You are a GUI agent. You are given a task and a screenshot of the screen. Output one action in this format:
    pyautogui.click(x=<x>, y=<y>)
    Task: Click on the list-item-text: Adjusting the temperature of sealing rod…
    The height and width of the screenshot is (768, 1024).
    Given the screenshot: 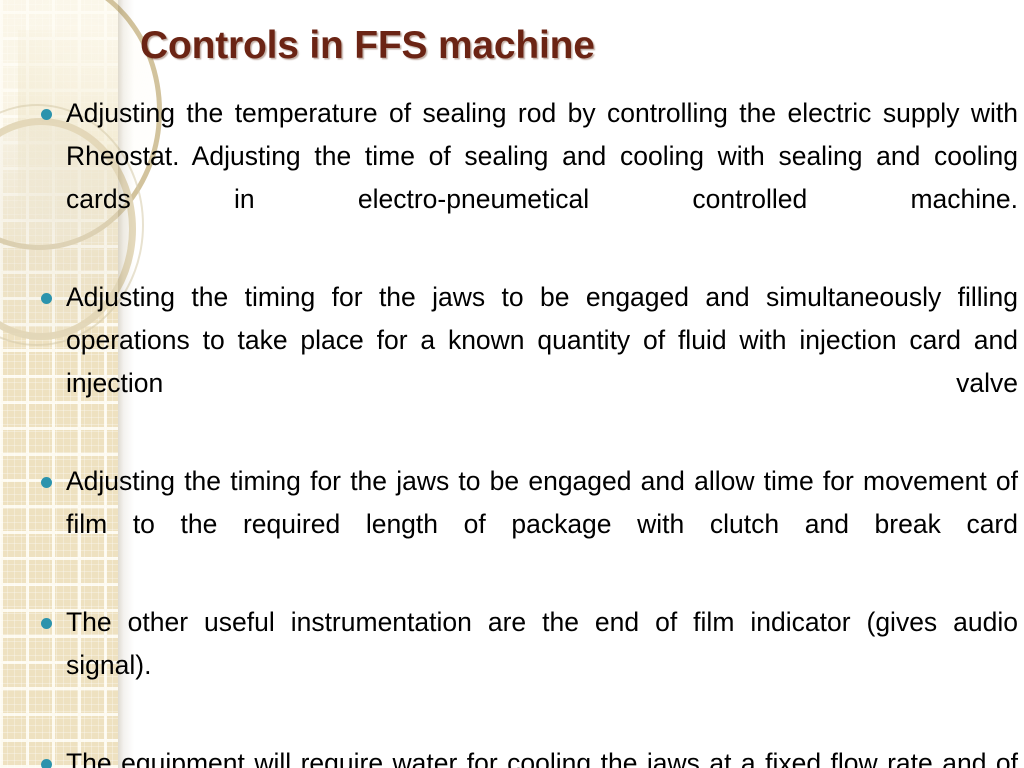 What is the action you would take?
    pyautogui.click(x=542, y=156)
    